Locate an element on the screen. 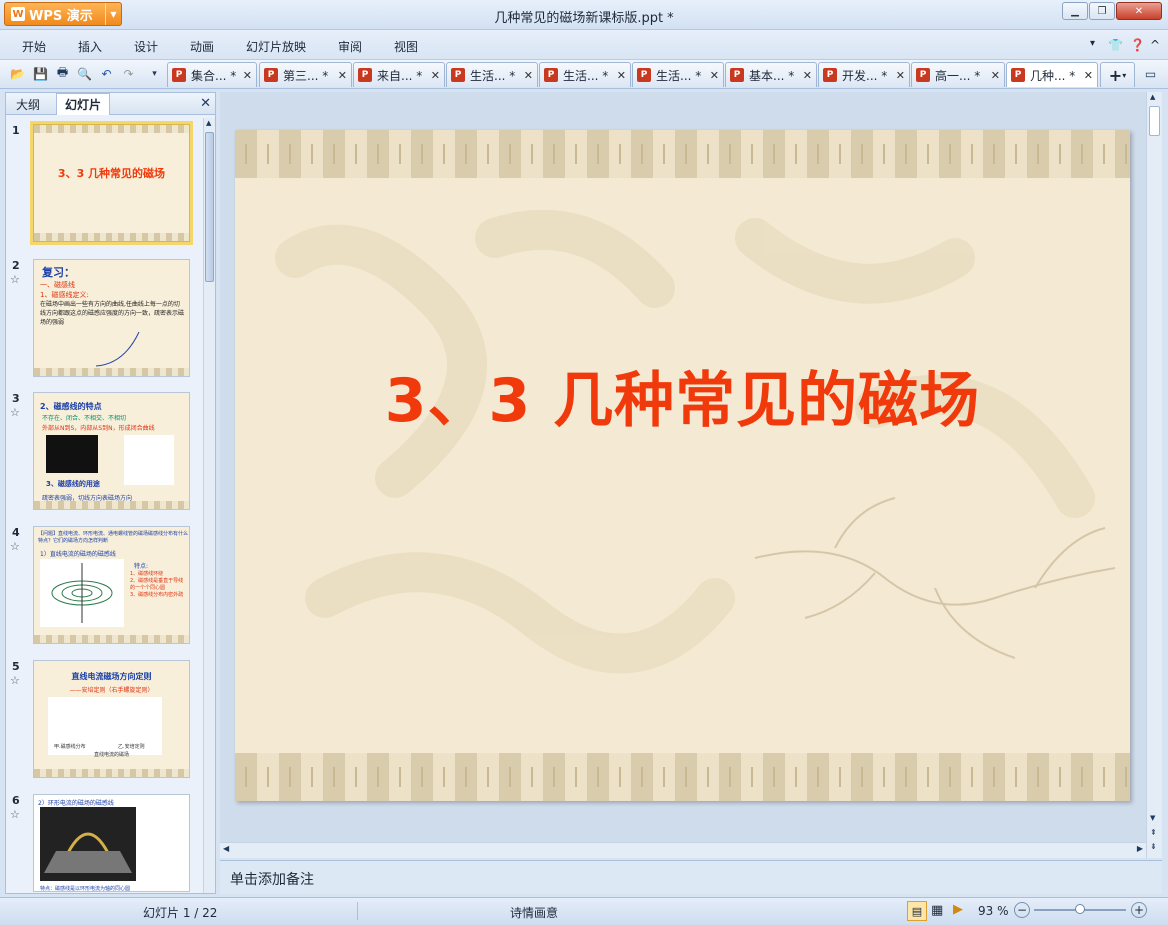  zoom-out-button: − is located at coordinates (1022, 910).